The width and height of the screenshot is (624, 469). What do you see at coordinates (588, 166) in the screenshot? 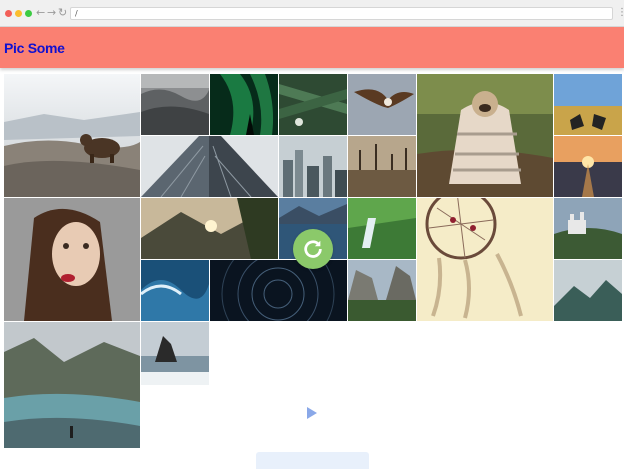
I see `photo-sunset-road` at bounding box center [588, 166].